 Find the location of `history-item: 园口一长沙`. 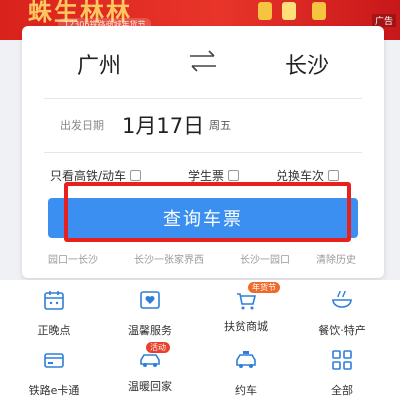

history-item: 园口一长沙 is located at coordinates (73, 258).